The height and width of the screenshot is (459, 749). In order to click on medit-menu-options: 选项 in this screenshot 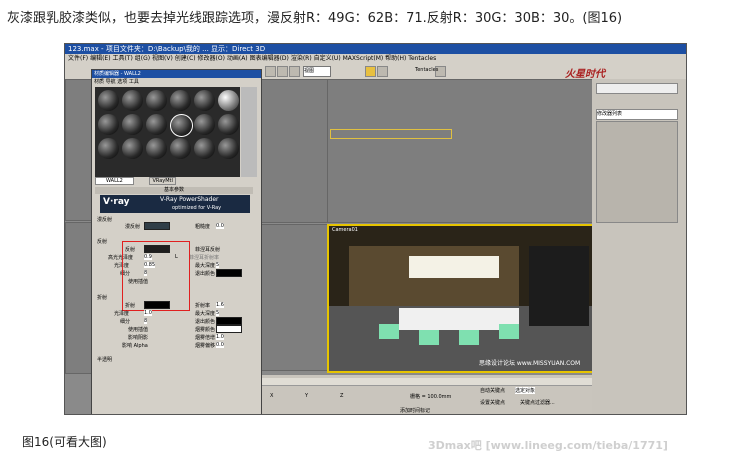, I will do `click(122, 82)`.